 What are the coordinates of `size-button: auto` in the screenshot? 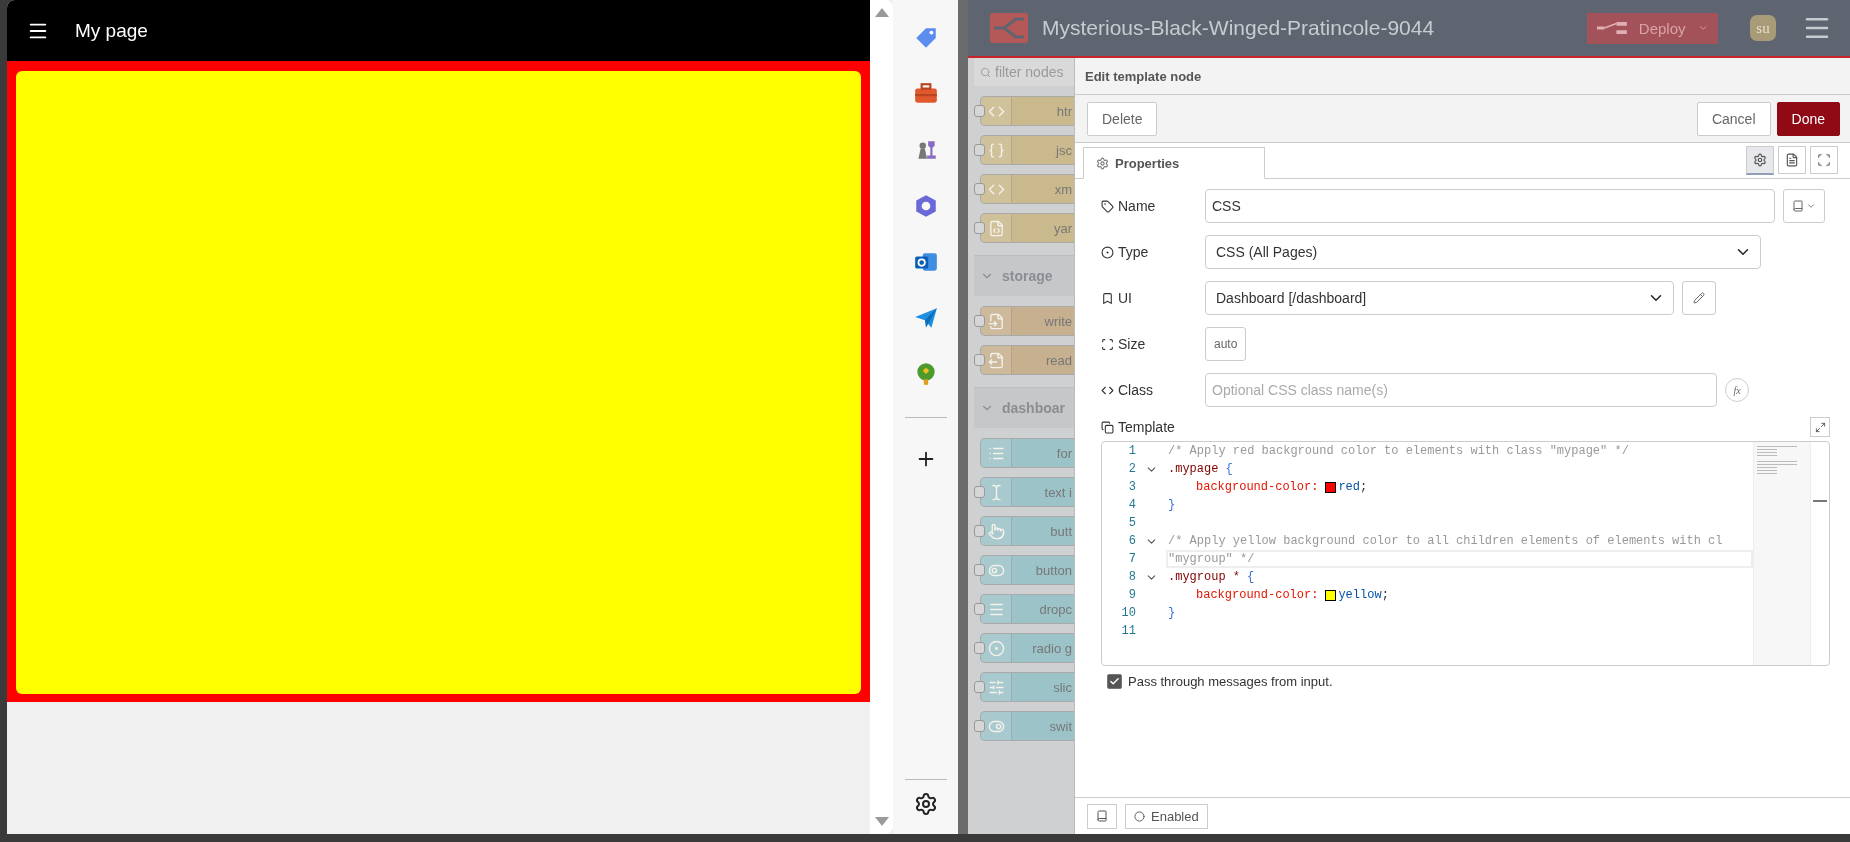 It's located at (1226, 344).